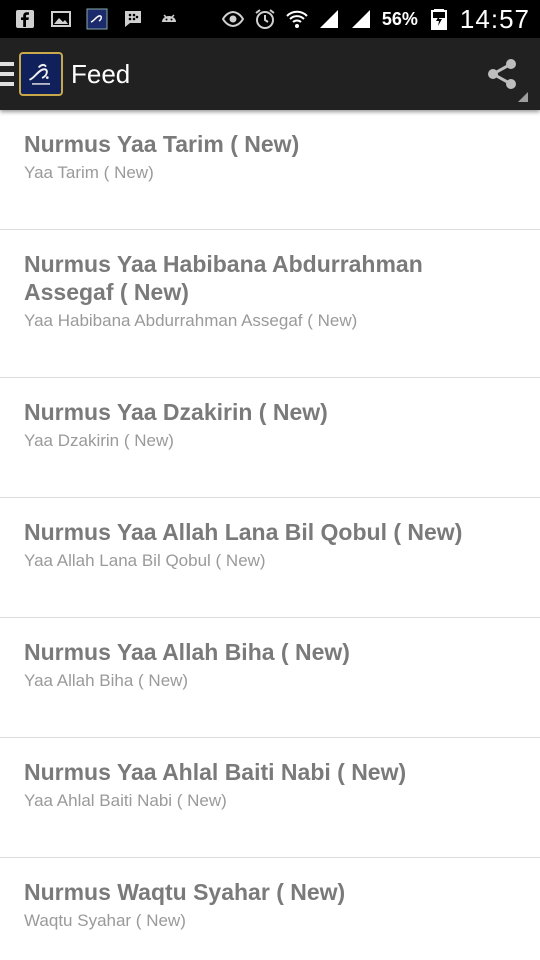 The width and height of the screenshot is (540, 960). Describe the element at coordinates (133, 19) in the screenshot. I see `bbm-icon` at that location.